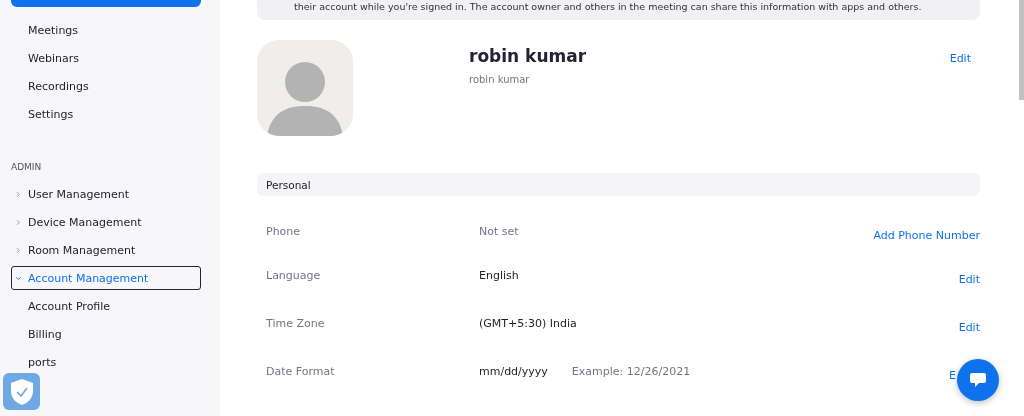 The height and width of the screenshot is (416, 1024). I want to click on chat-button, so click(978, 380).